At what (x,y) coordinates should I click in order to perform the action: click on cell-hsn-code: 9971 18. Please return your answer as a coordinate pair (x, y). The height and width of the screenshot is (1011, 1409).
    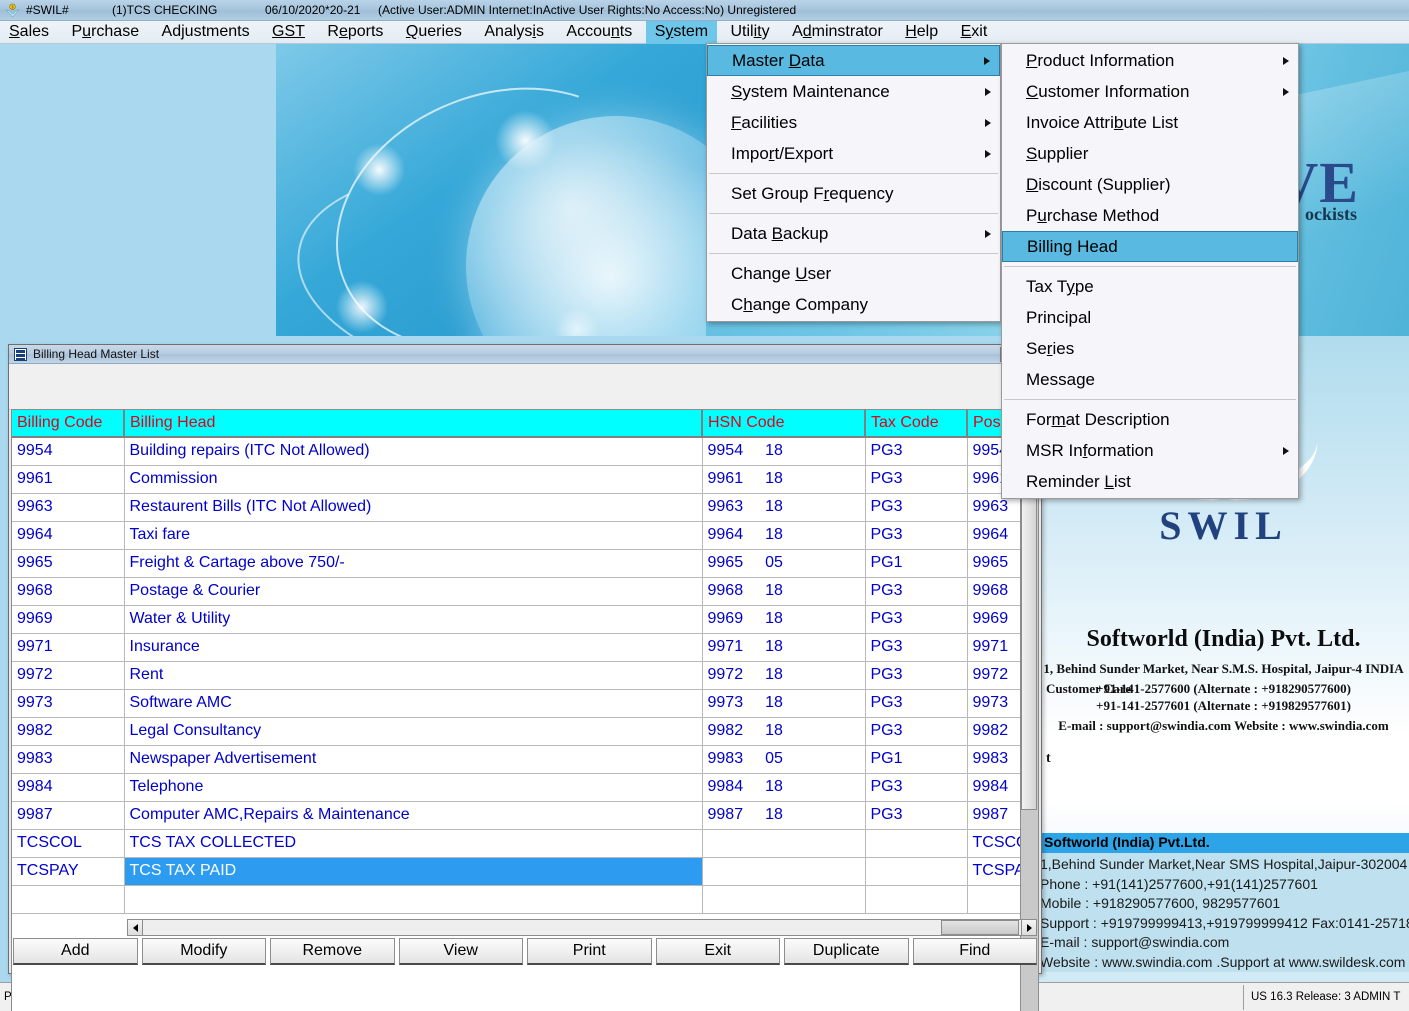
    Looking at the image, I should click on (784, 647).